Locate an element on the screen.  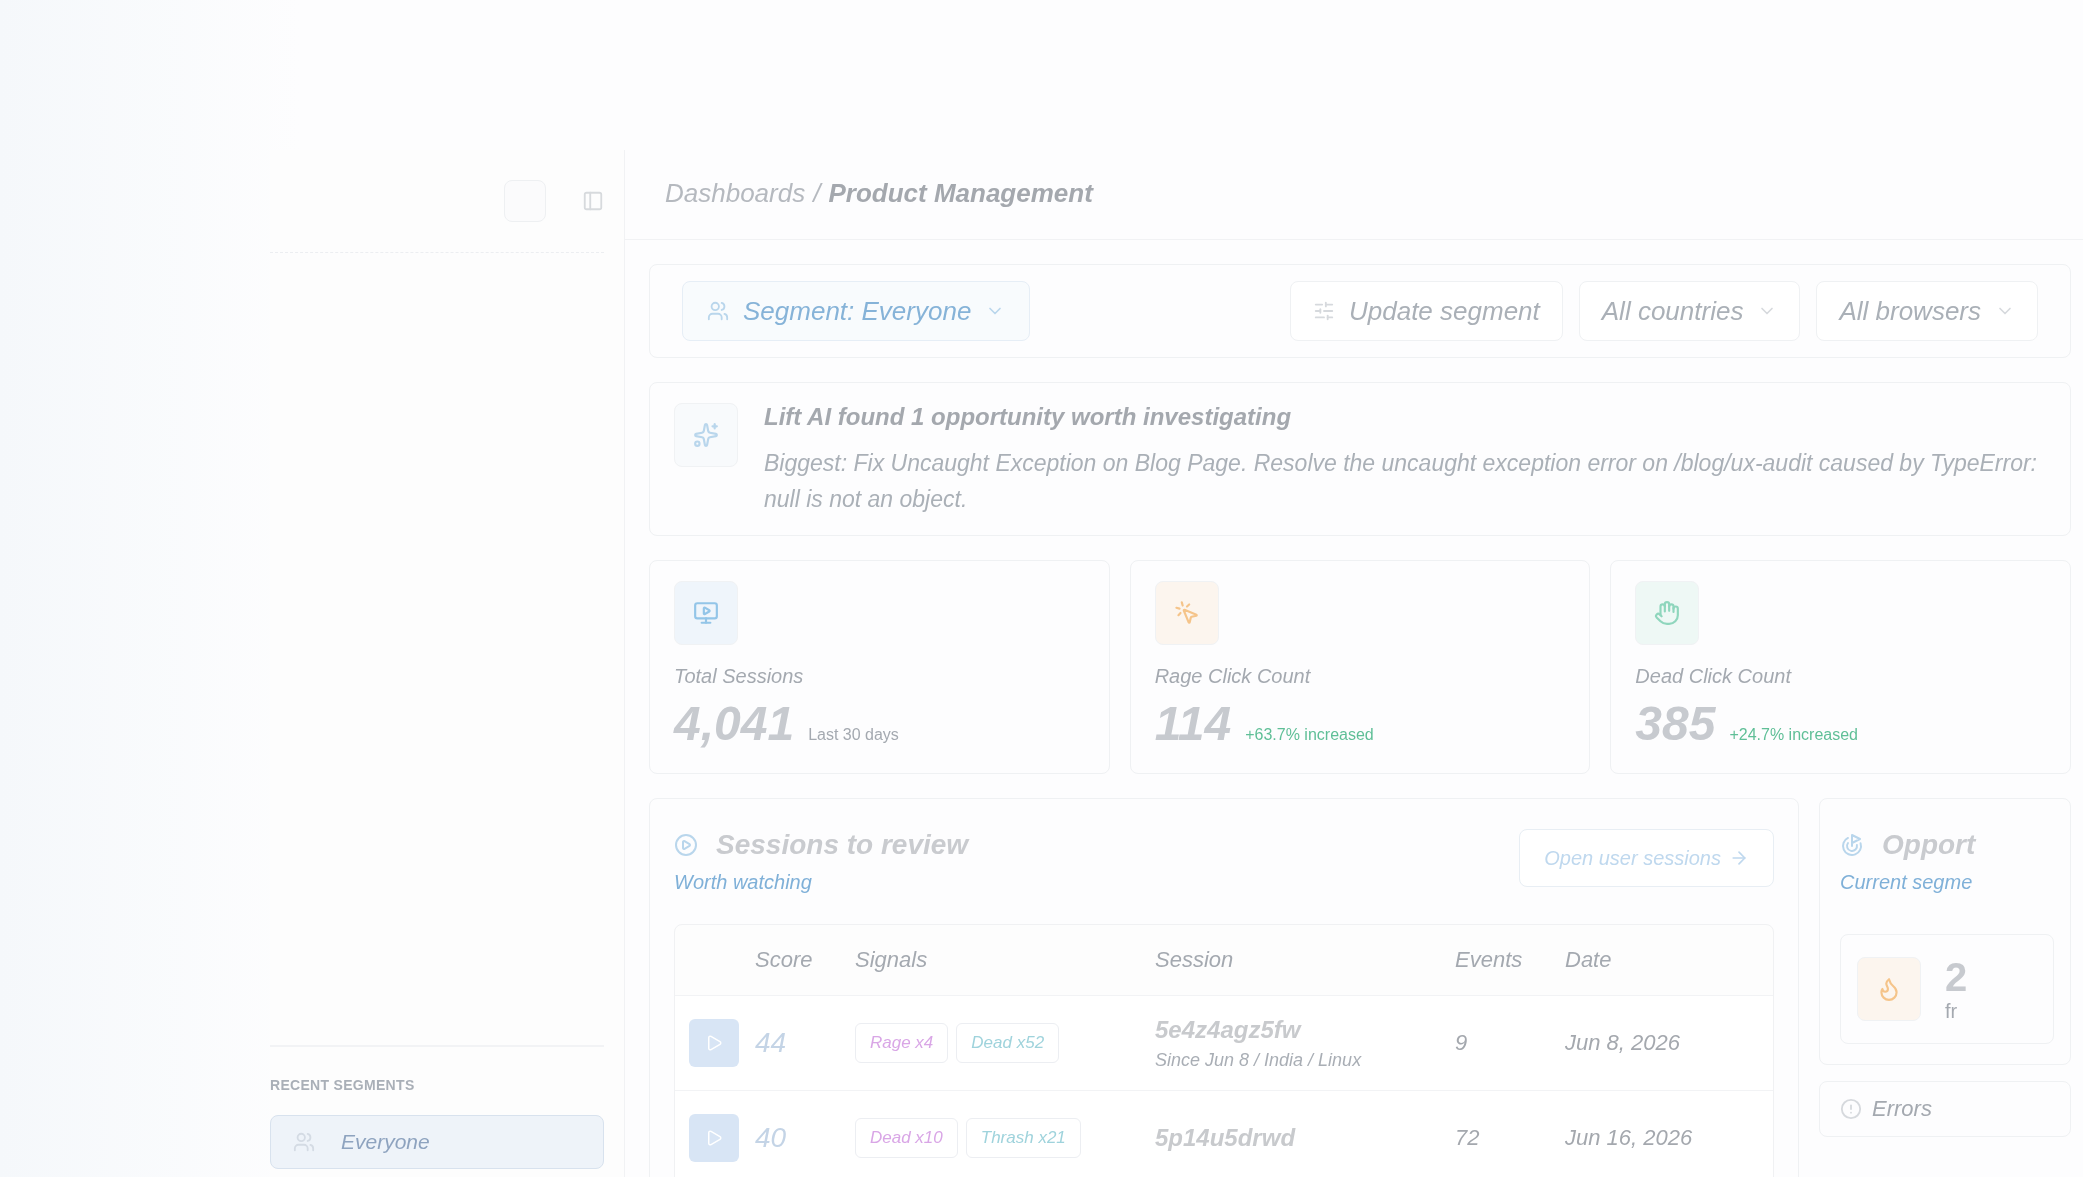
signal-tag: Rage x4 is located at coordinates (902, 1043).